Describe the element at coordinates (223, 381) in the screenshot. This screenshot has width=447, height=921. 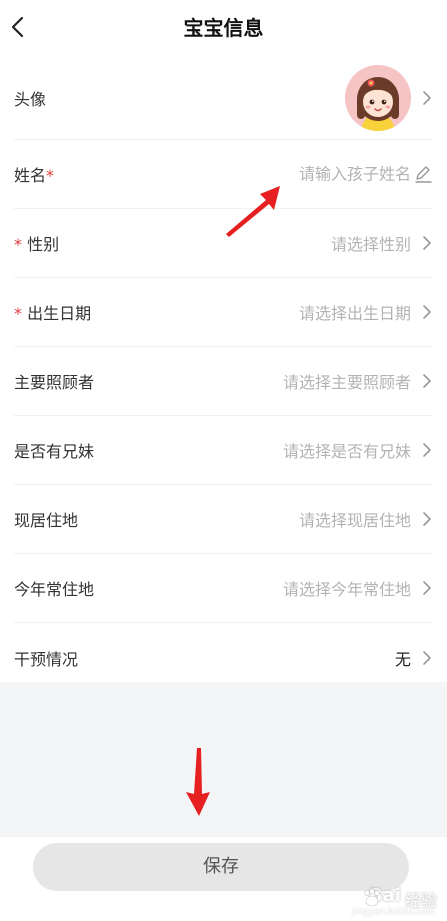
I see `caregiver-row: 主要照顾者 请选择主要照顾者` at that location.